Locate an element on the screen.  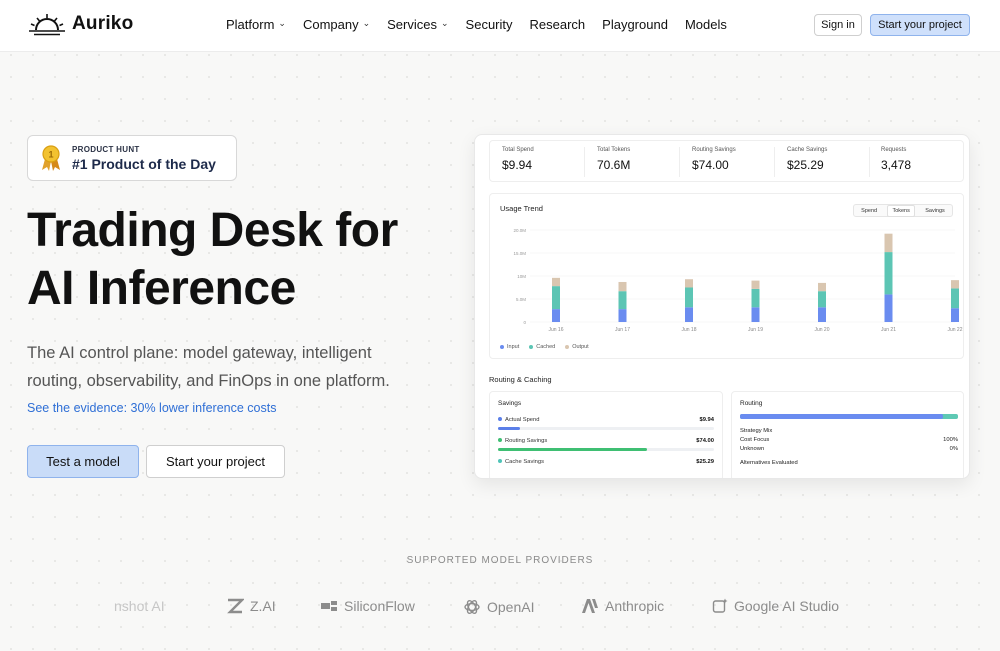
anthropic-logo-icon is located at coordinates (590, 606).